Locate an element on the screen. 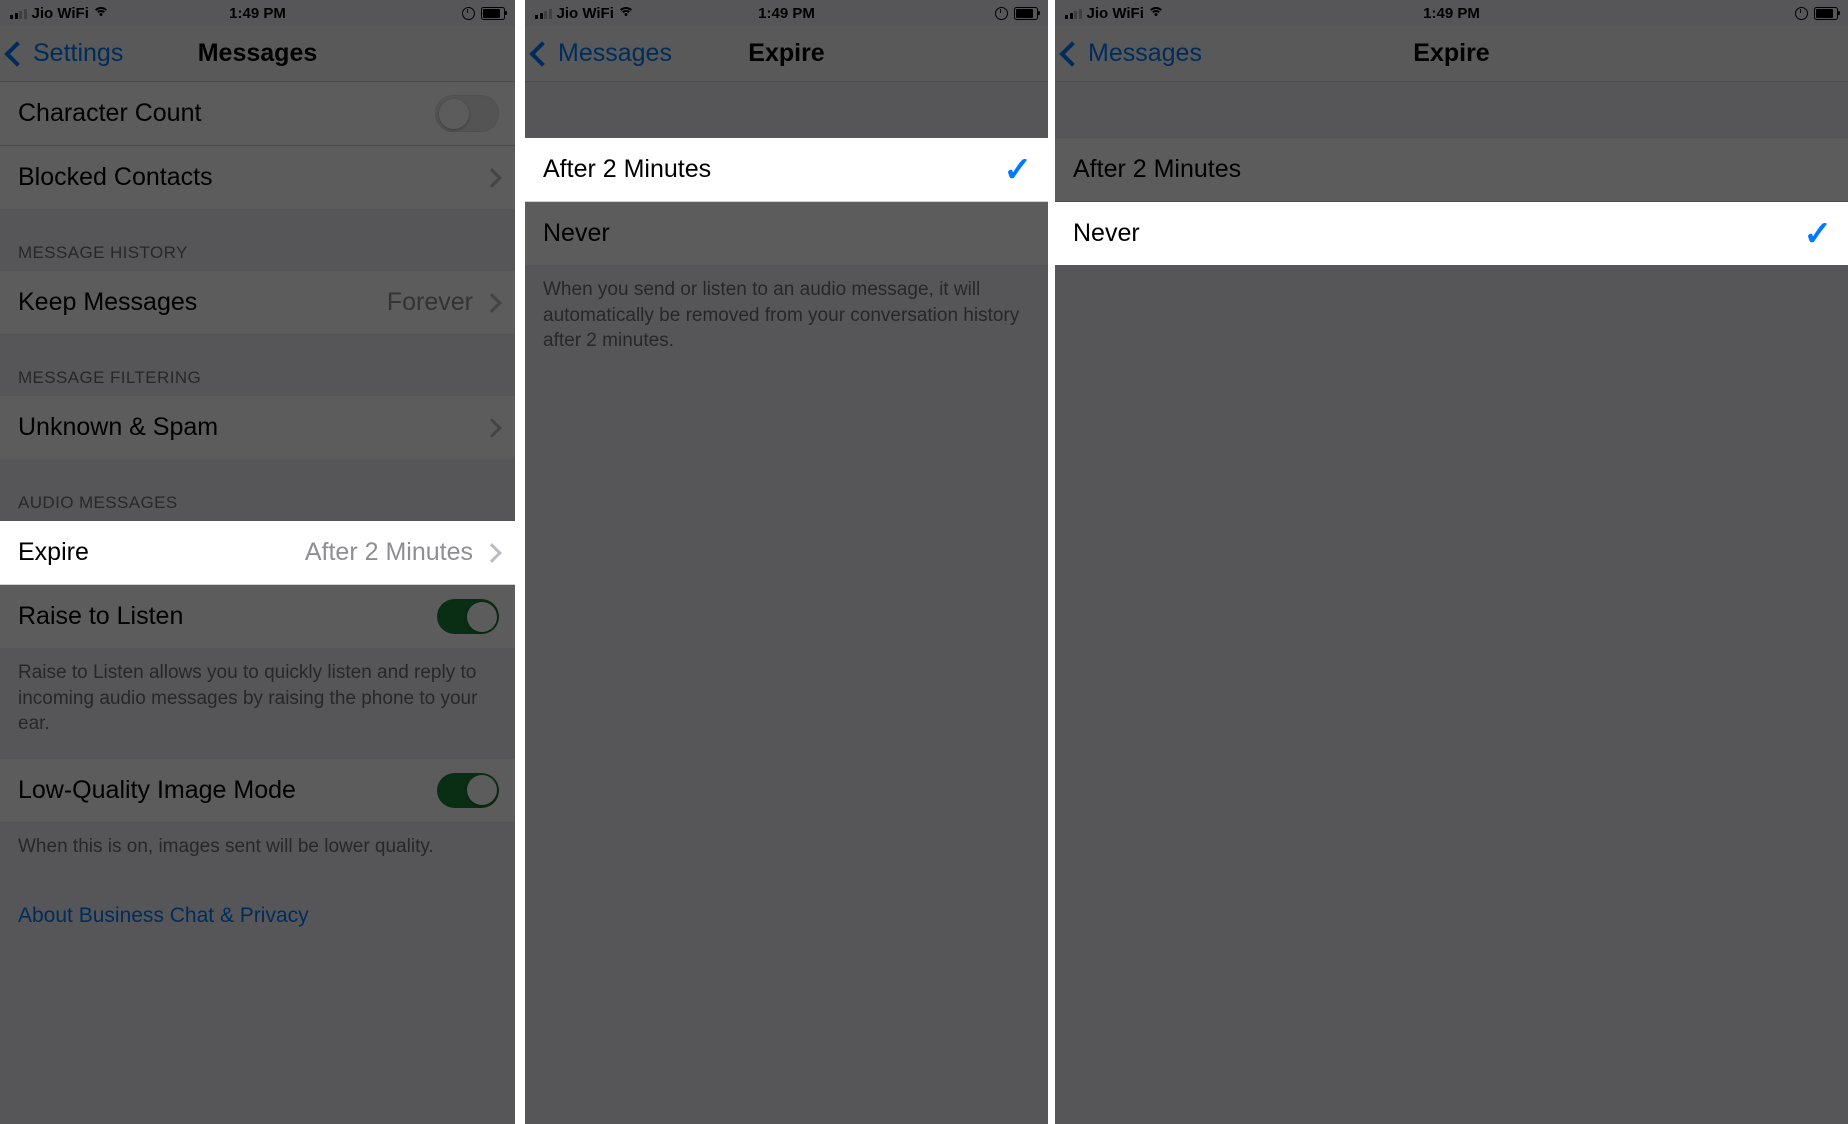 The width and height of the screenshot is (1848, 1124). page-title: Messages is located at coordinates (257, 53).